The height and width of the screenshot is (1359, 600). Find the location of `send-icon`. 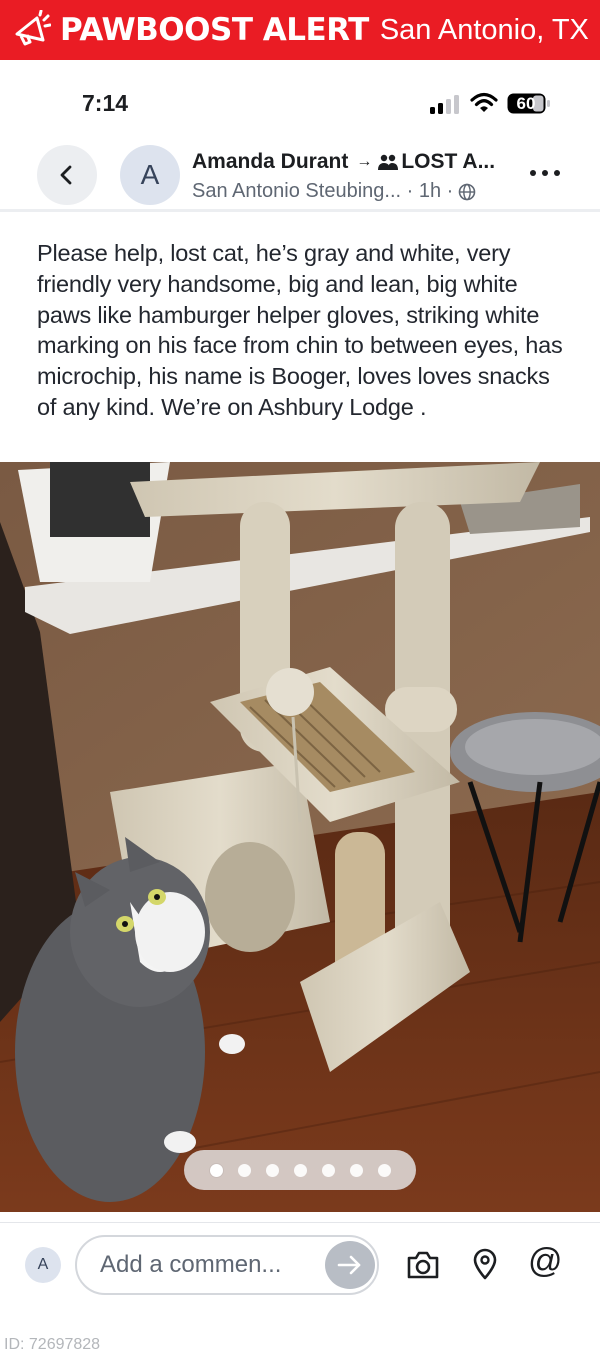

send-icon is located at coordinates (349, 1265).